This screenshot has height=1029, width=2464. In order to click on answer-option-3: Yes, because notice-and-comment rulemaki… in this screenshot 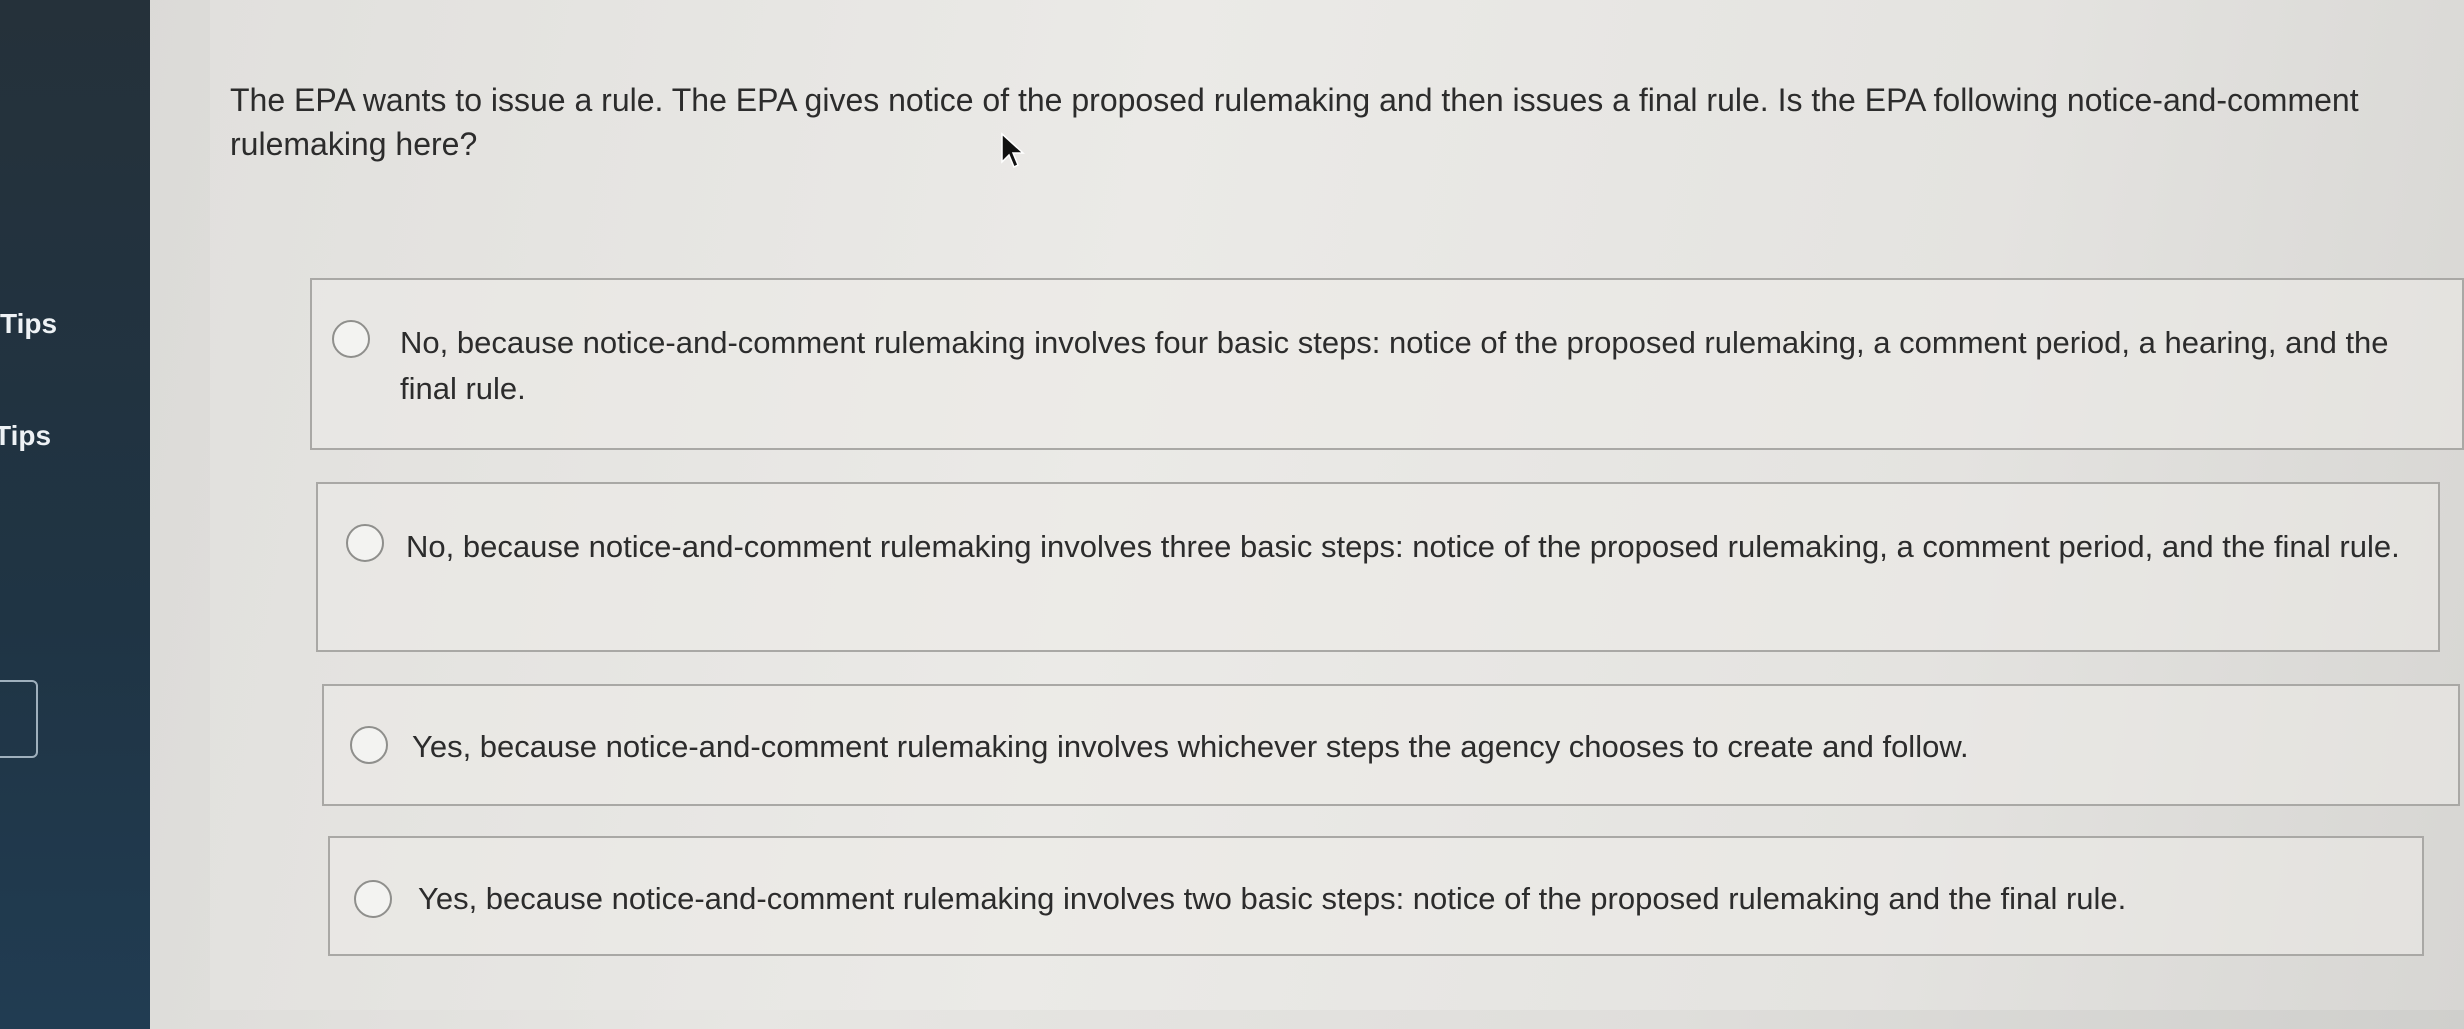, I will do `click(1391, 745)`.